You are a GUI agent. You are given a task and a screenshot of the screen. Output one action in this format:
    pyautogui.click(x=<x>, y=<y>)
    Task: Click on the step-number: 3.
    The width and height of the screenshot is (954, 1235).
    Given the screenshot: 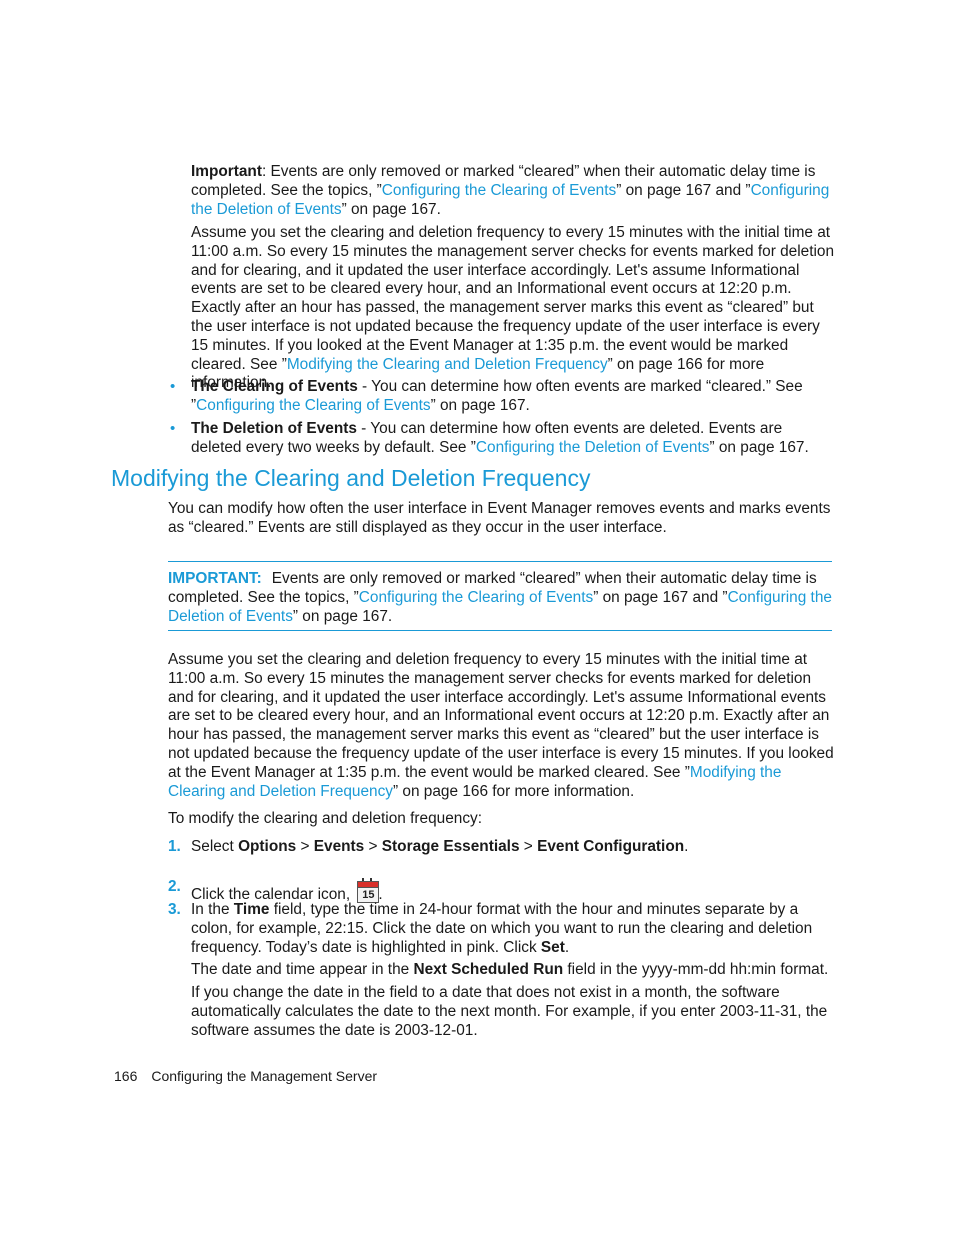 What is the action you would take?
    pyautogui.click(x=174, y=909)
    